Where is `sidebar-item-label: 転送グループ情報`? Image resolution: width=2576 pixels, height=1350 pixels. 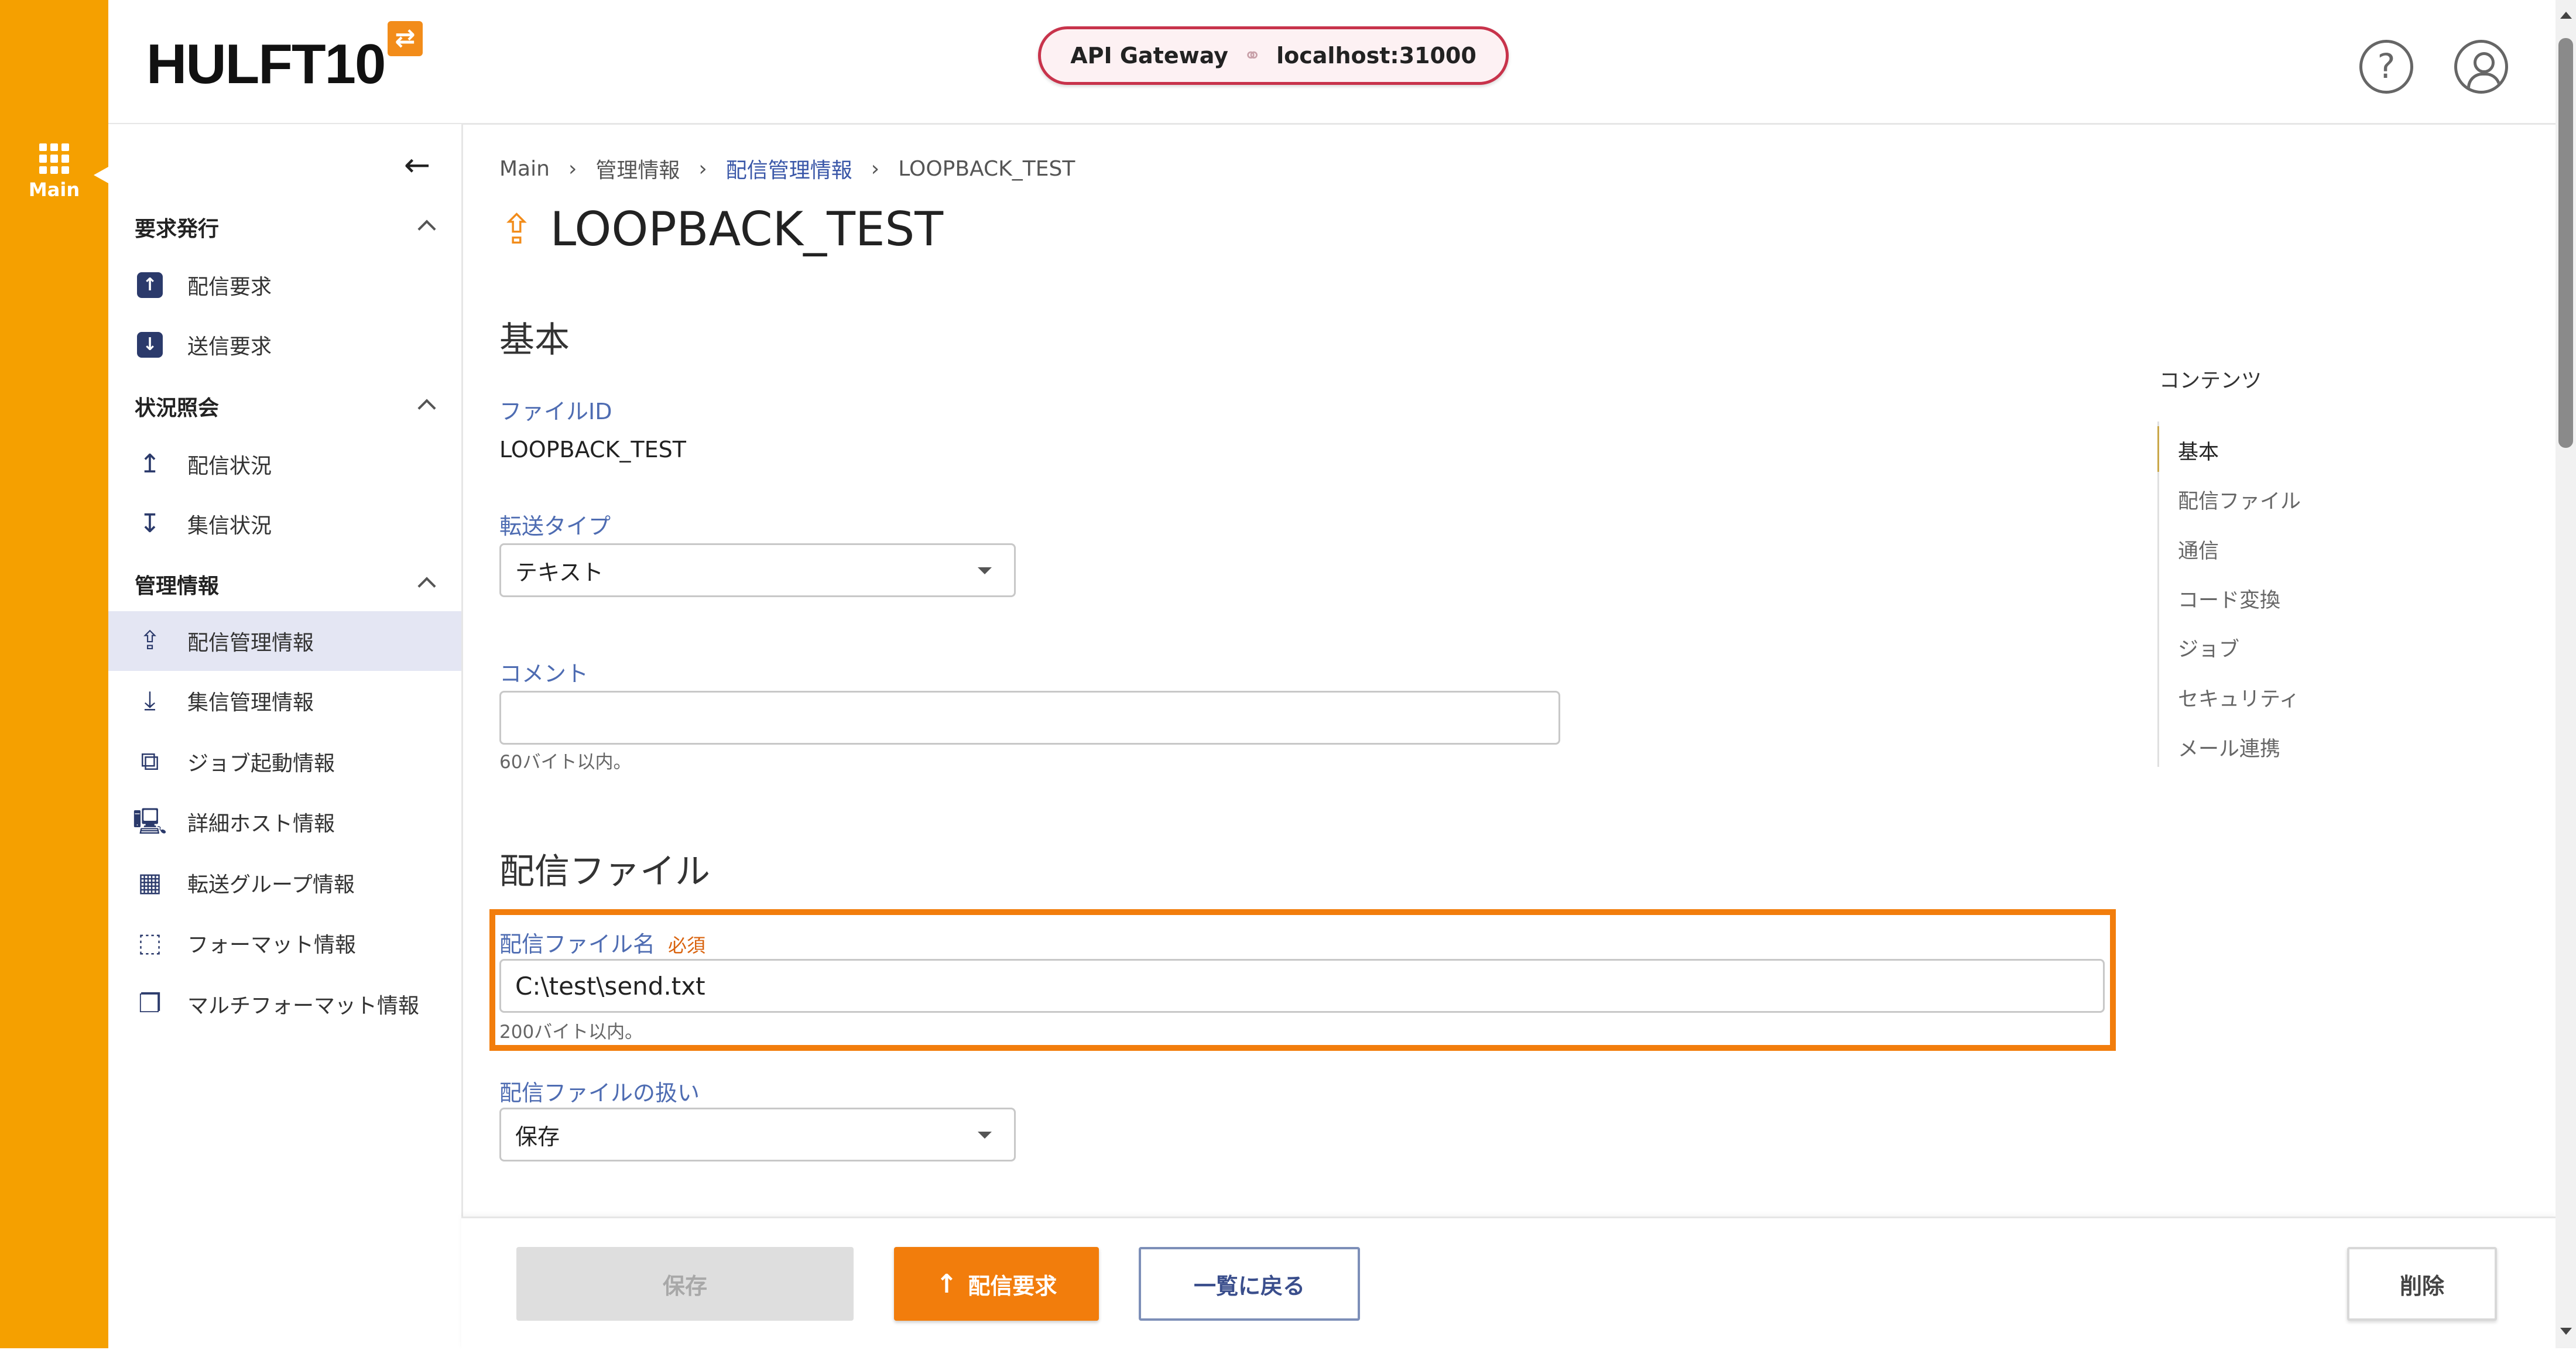 sidebar-item-label: 転送グループ情報 is located at coordinates (271, 885).